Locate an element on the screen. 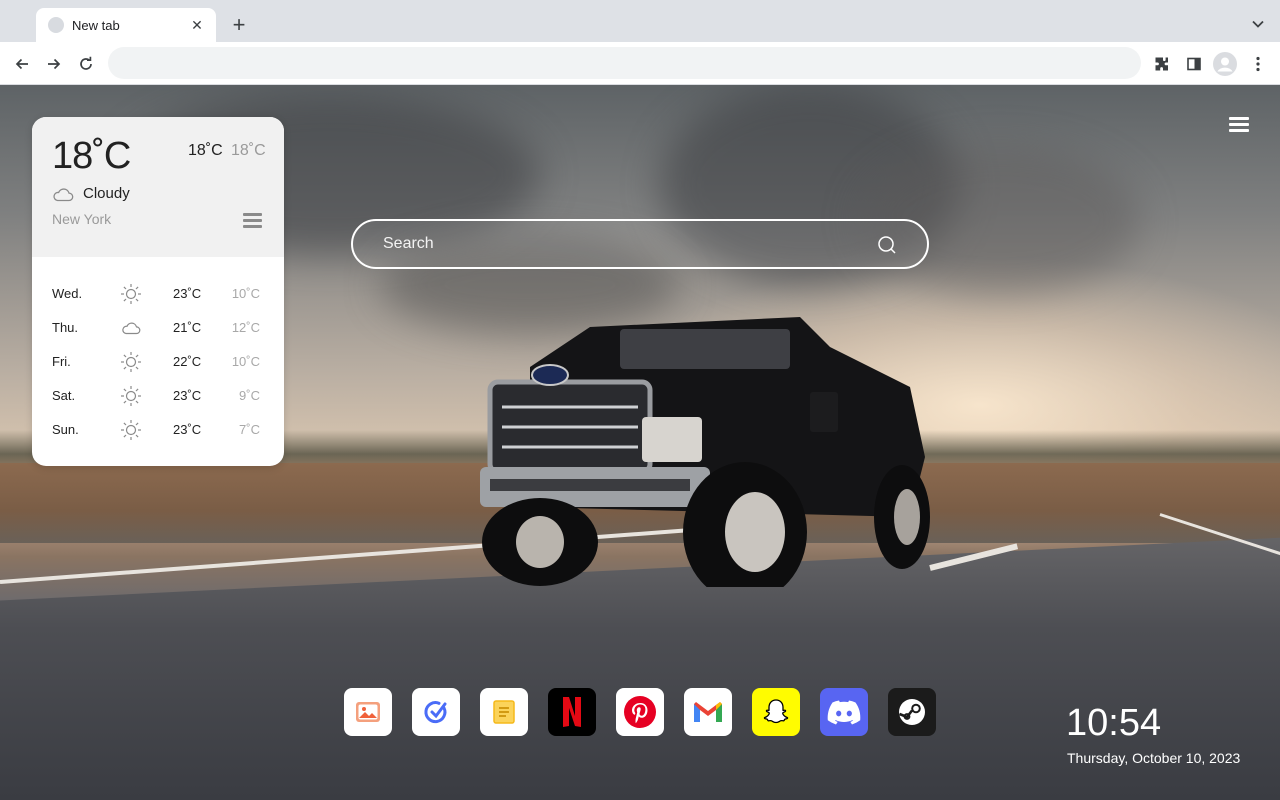 This screenshot has width=1280, height=800. back-button is located at coordinates (22, 64).